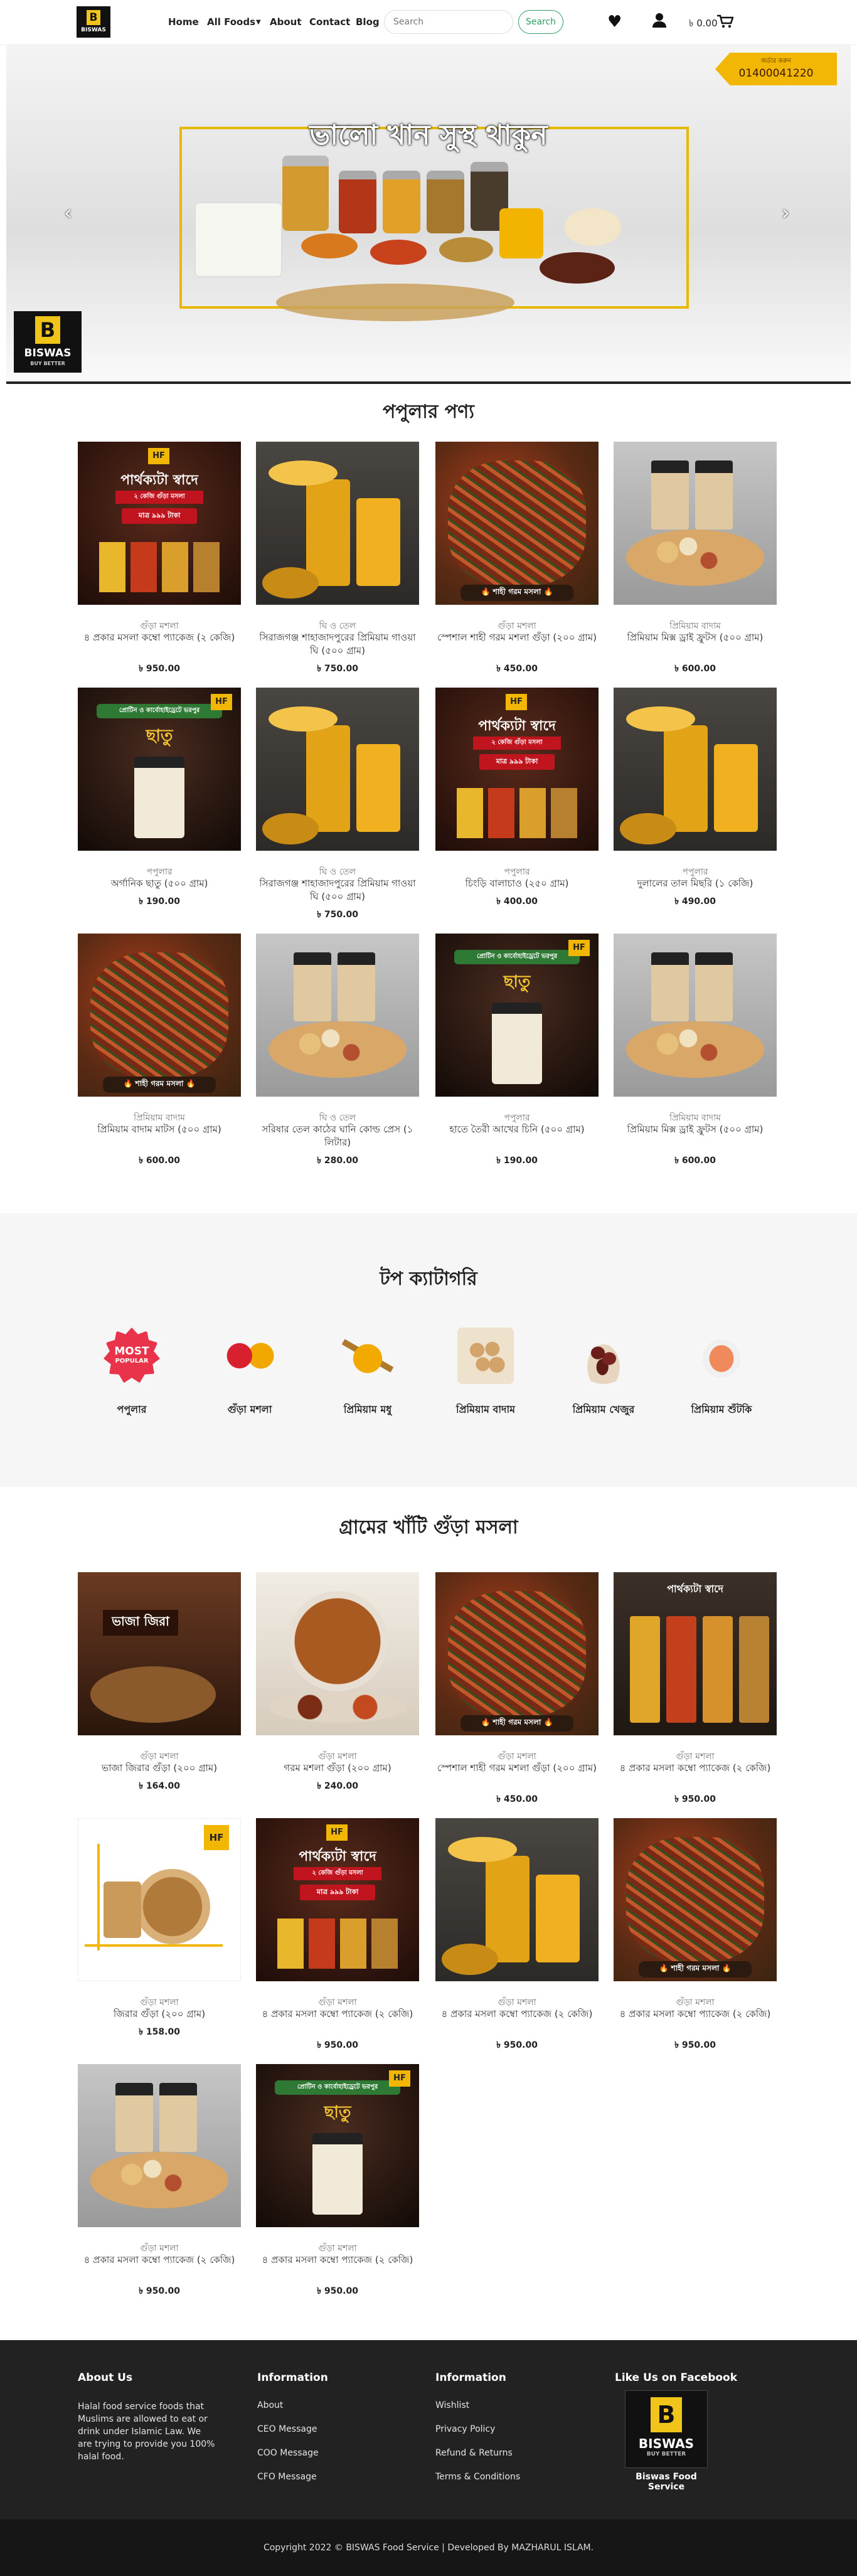 This screenshot has height=2576, width=857. Describe the element at coordinates (337, 1768) in the screenshot. I see `product-name: গরম মশলা গুঁড়া (২০০ গ্রাম)` at that location.